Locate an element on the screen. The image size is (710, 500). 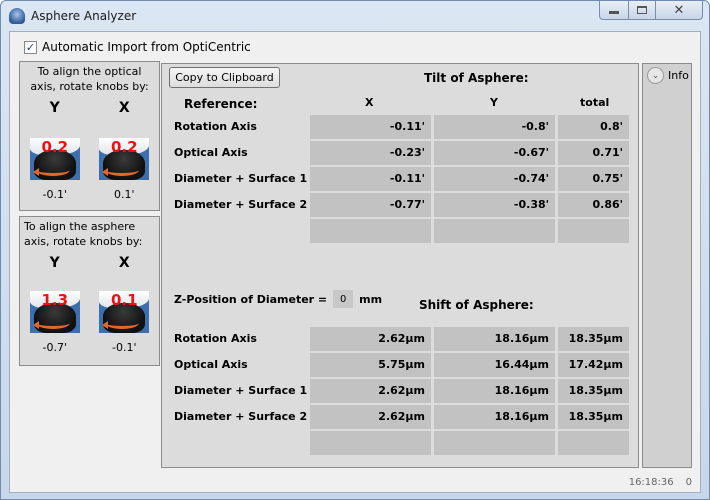
cell-y: -0.74' is located at coordinates (494, 179).